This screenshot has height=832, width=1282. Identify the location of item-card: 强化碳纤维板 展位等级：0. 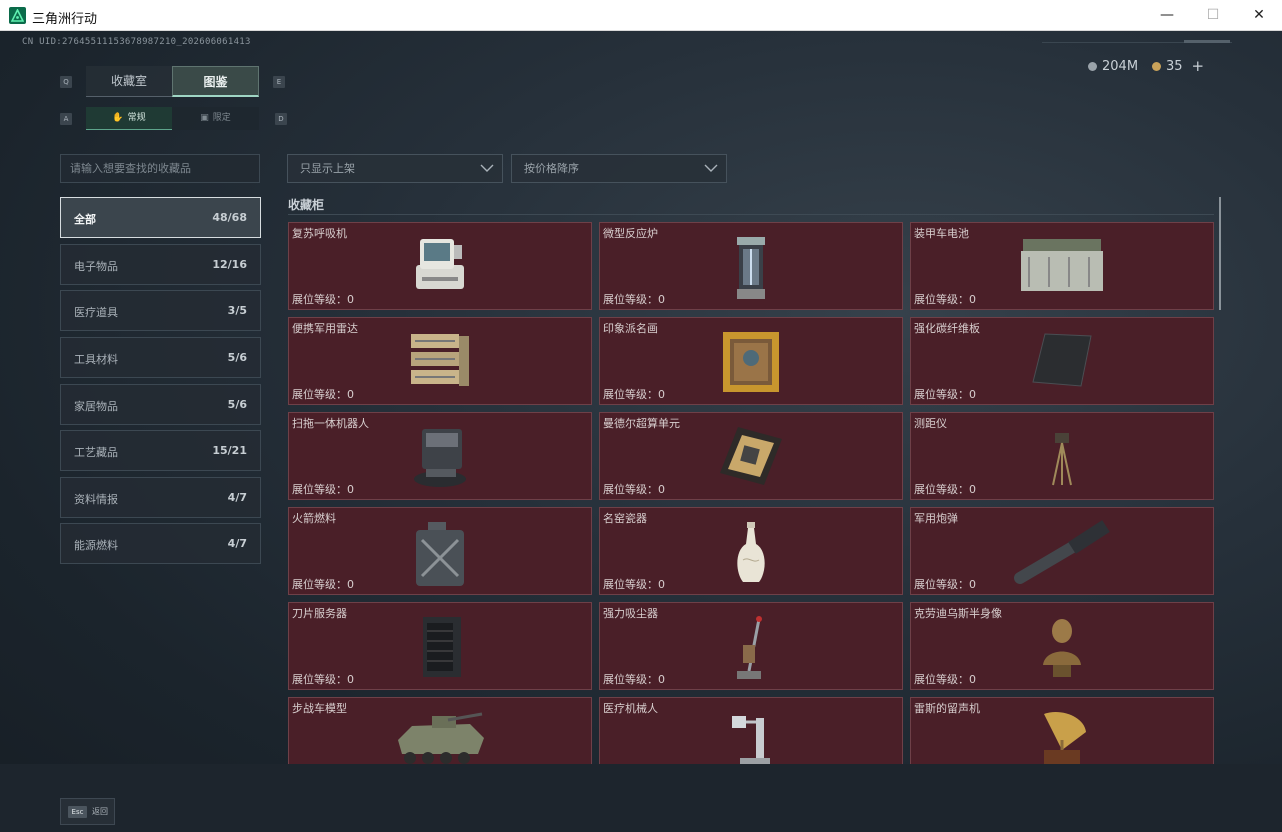
(1062, 361).